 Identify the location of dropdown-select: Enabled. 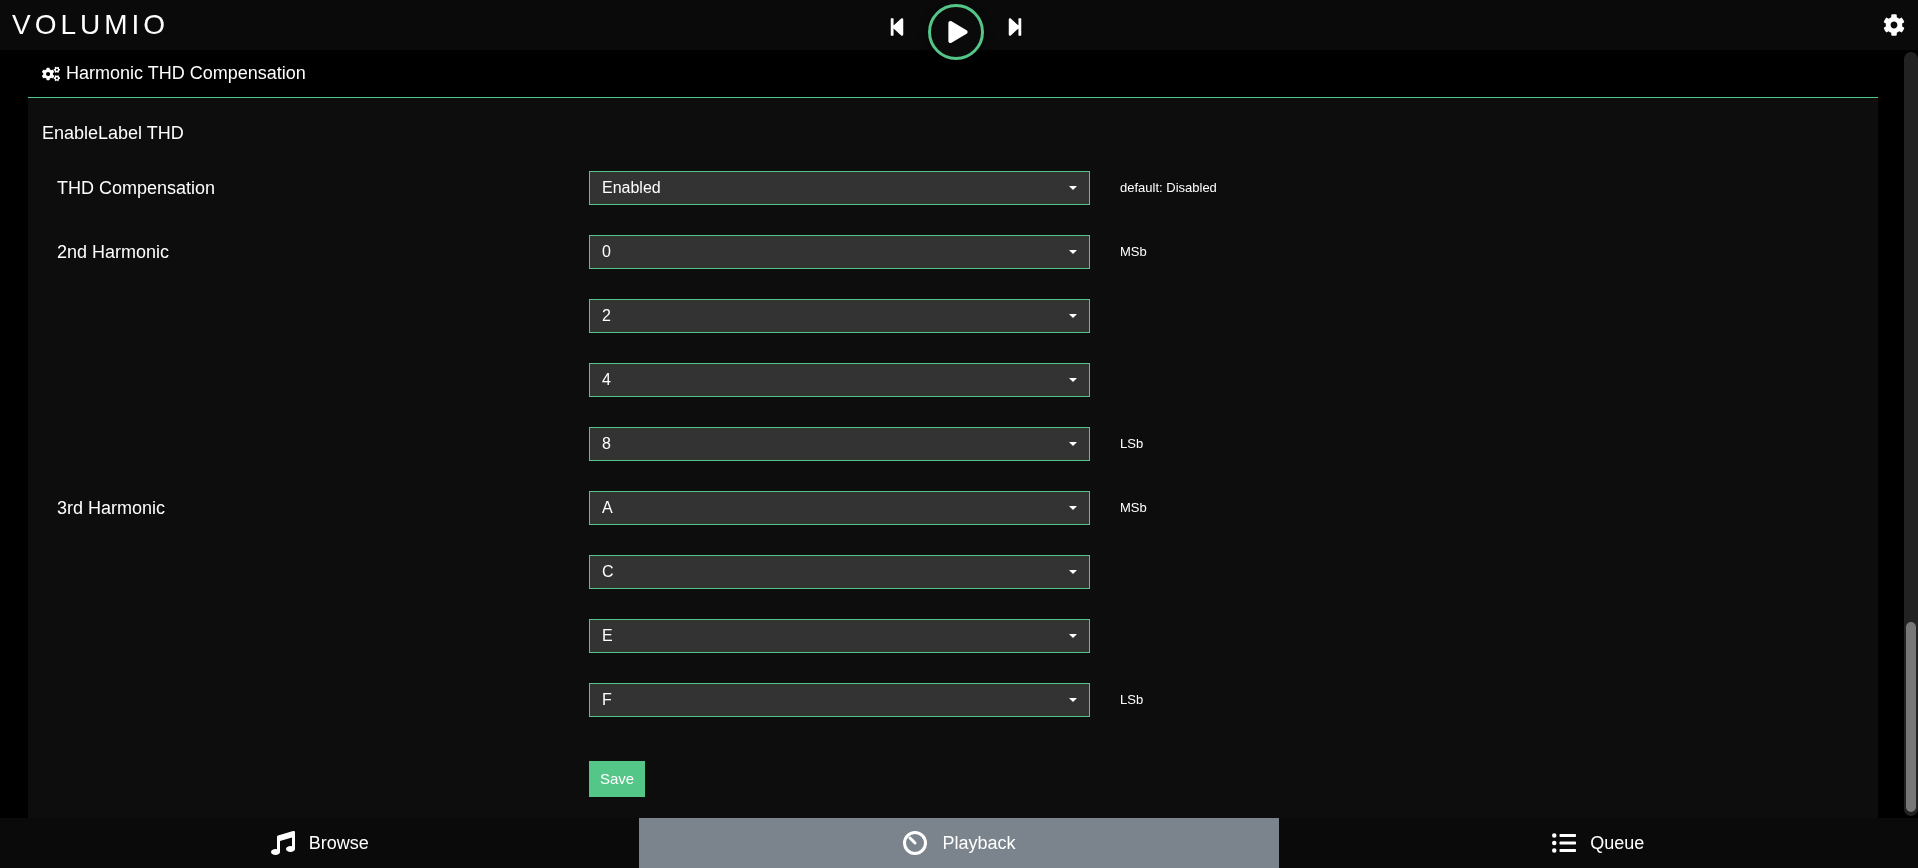
(839, 188).